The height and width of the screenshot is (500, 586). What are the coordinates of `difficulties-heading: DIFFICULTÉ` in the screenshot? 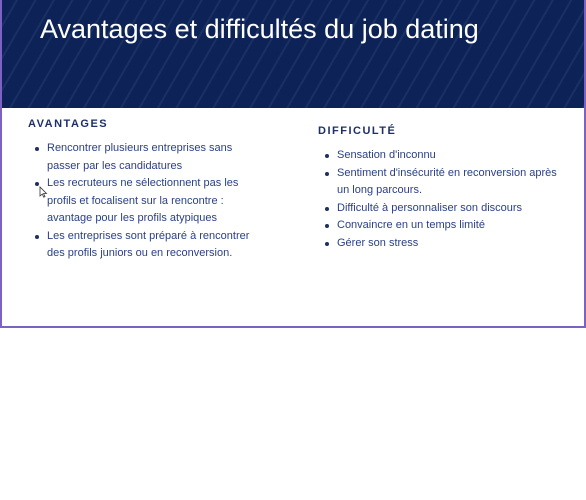 It's located at (357, 131).